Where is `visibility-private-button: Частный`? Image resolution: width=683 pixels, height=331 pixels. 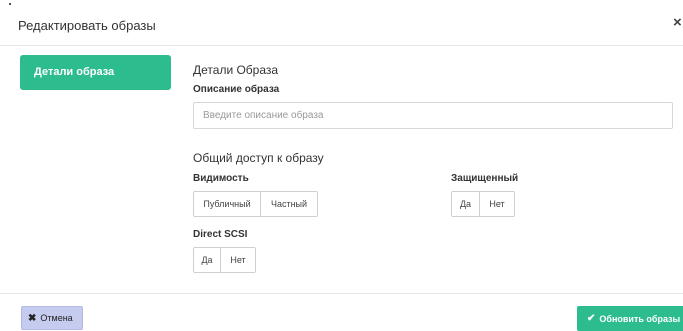 visibility-private-button: Частный is located at coordinates (289, 204).